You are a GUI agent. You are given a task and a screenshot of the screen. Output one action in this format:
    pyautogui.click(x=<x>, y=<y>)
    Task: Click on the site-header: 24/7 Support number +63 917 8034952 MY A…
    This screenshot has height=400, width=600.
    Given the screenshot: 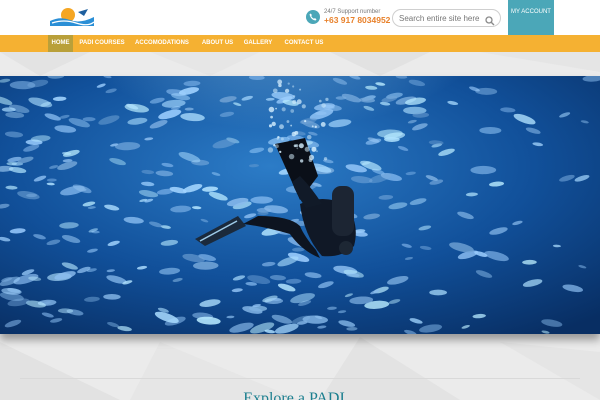 What is the action you would take?
    pyautogui.click(x=300, y=23)
    